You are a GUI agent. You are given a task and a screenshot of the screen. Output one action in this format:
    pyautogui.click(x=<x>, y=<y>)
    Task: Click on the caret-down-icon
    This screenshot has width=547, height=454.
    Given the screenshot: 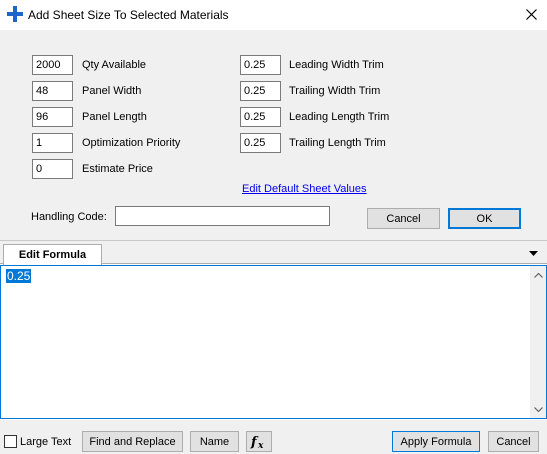 What is the action you would take?
    pyautogui.click(x=533, y=253)
    